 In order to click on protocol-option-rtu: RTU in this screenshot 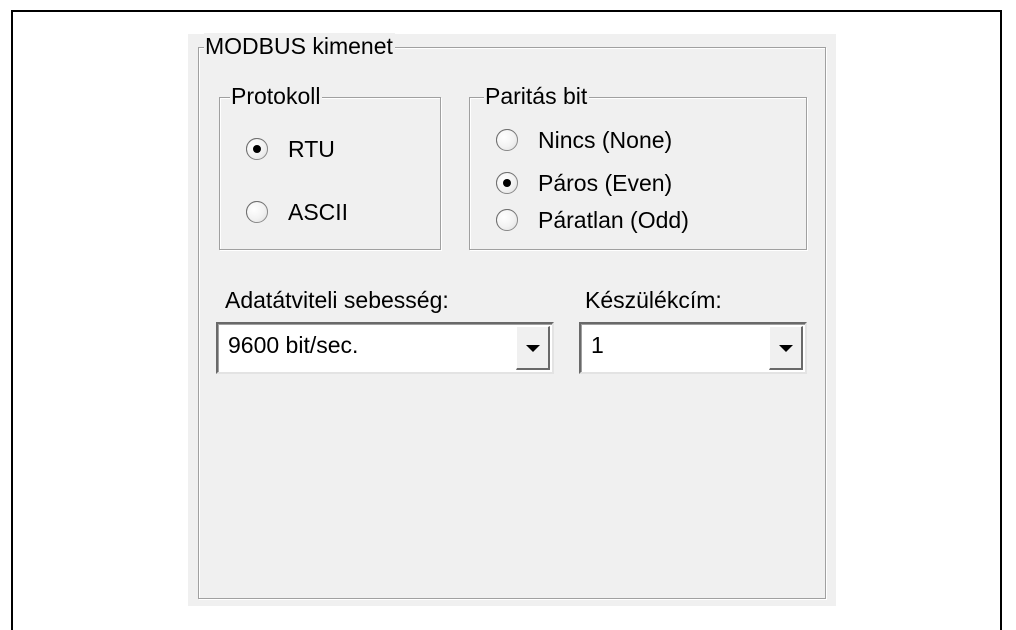, I will do `click(290, 149)`.